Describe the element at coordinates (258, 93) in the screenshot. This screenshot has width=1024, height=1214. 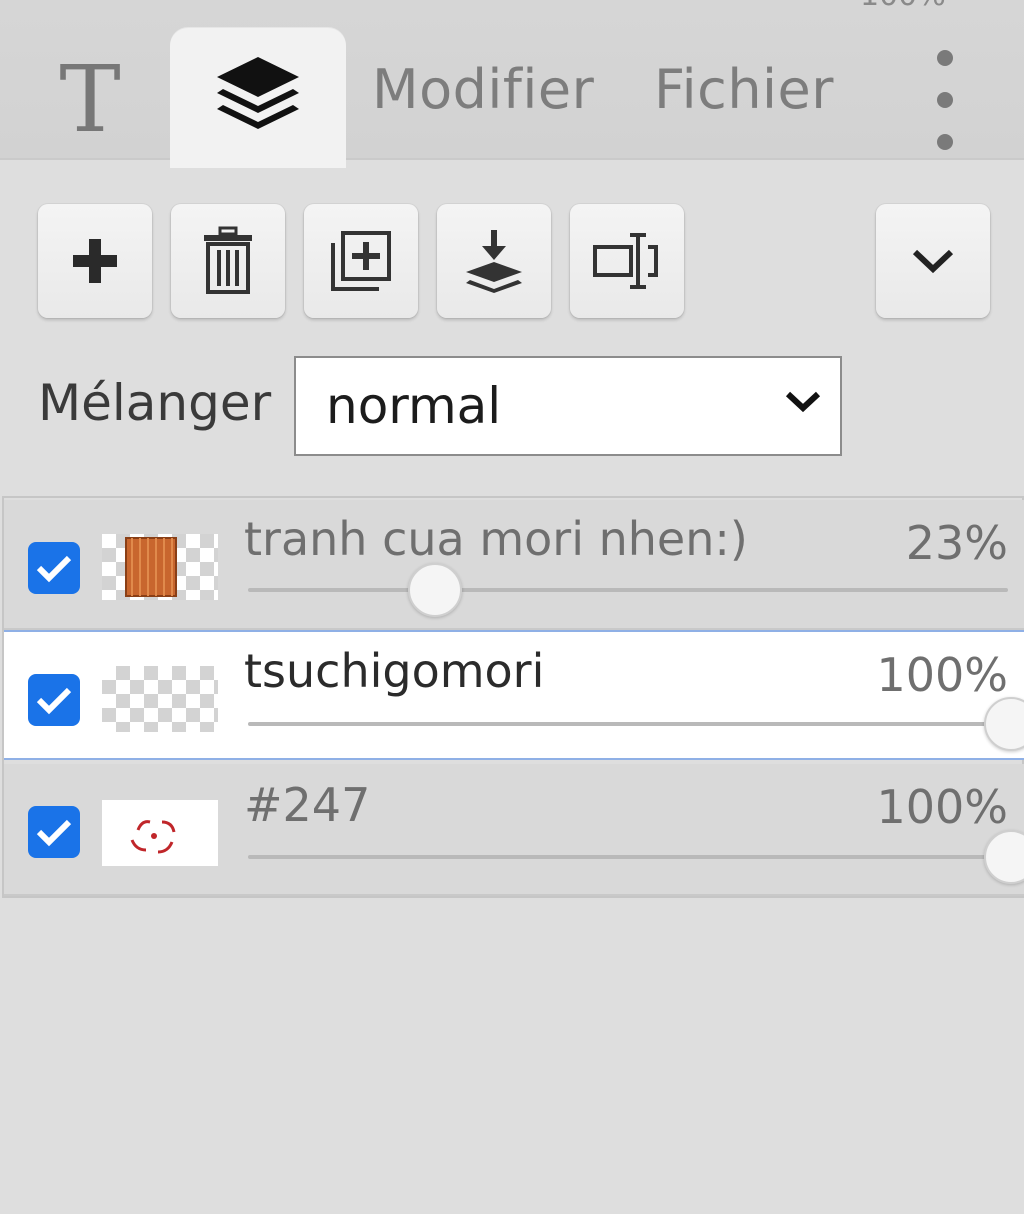
I see `layers-icon` at that location.